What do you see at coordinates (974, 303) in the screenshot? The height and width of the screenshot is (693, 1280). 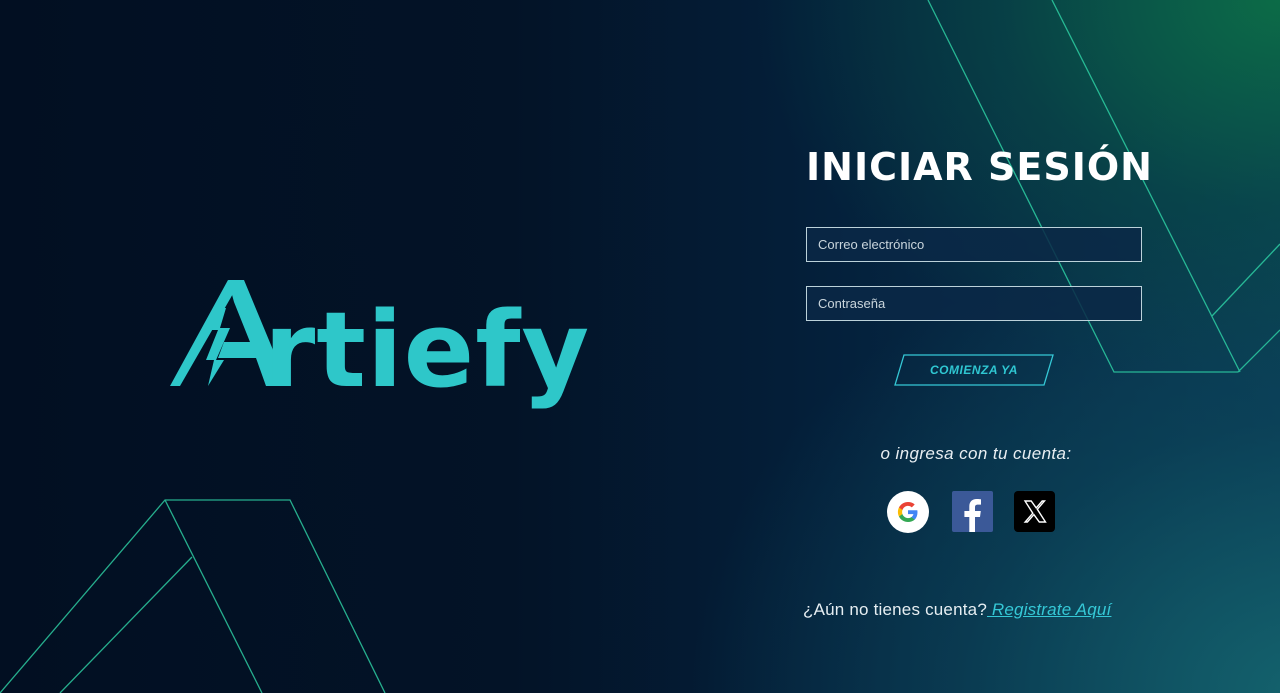 I see `password-field` at bounding box center [974, 303].